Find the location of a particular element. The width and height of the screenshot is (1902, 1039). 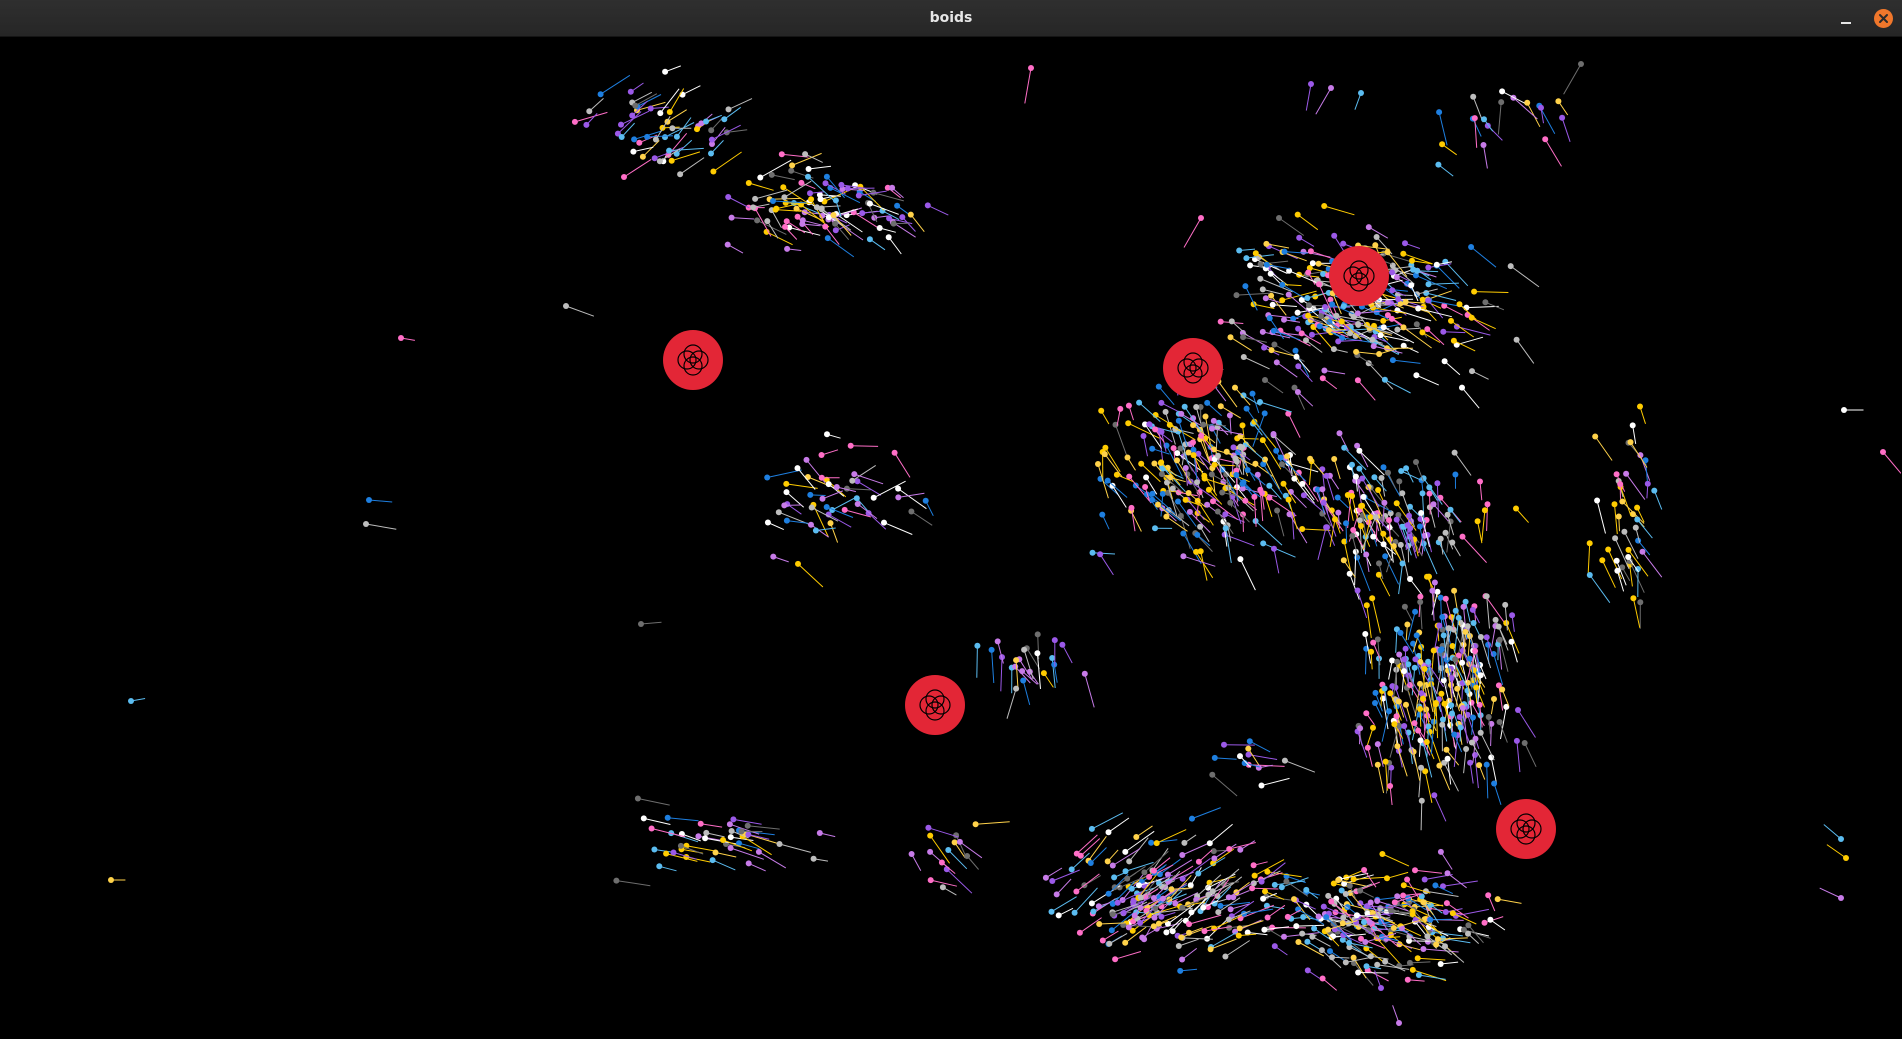

close-button is located at coordinates (1883, 18).